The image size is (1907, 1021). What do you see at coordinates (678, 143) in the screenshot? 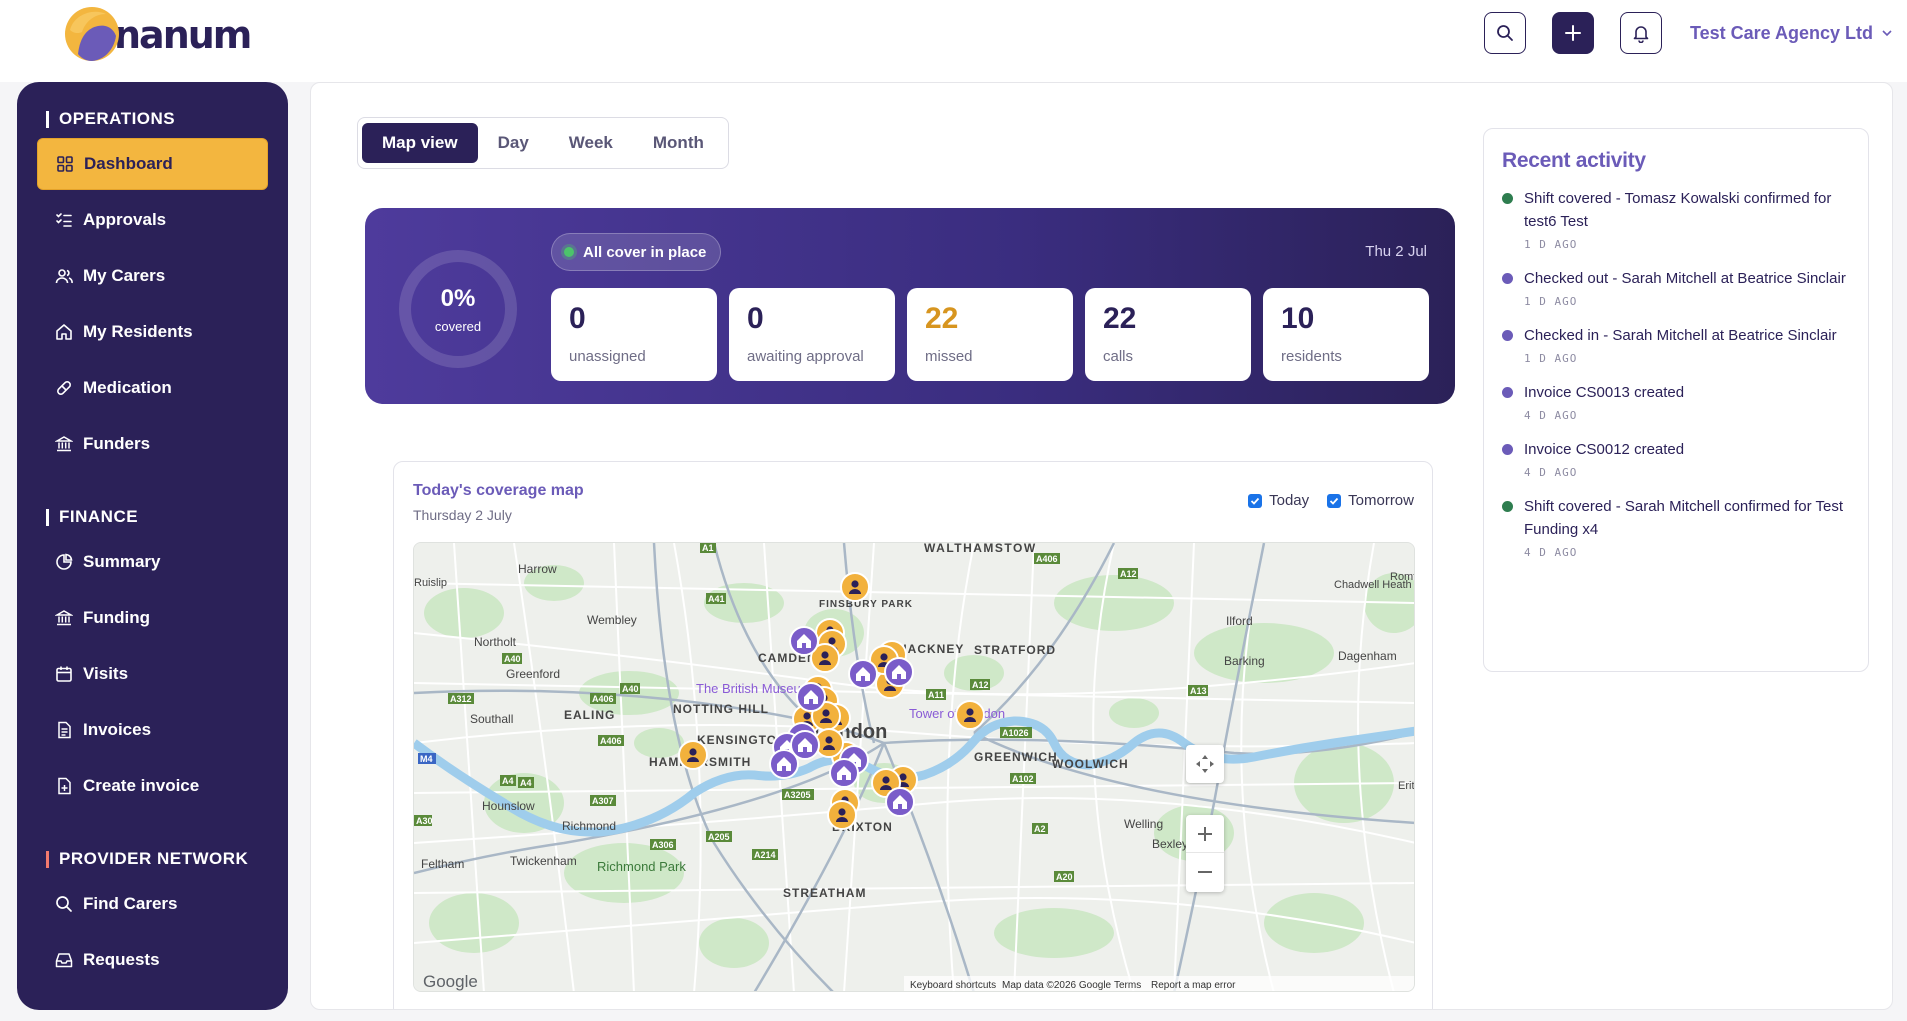
I see `tab-month: Month` at bounding box center [678, 143].